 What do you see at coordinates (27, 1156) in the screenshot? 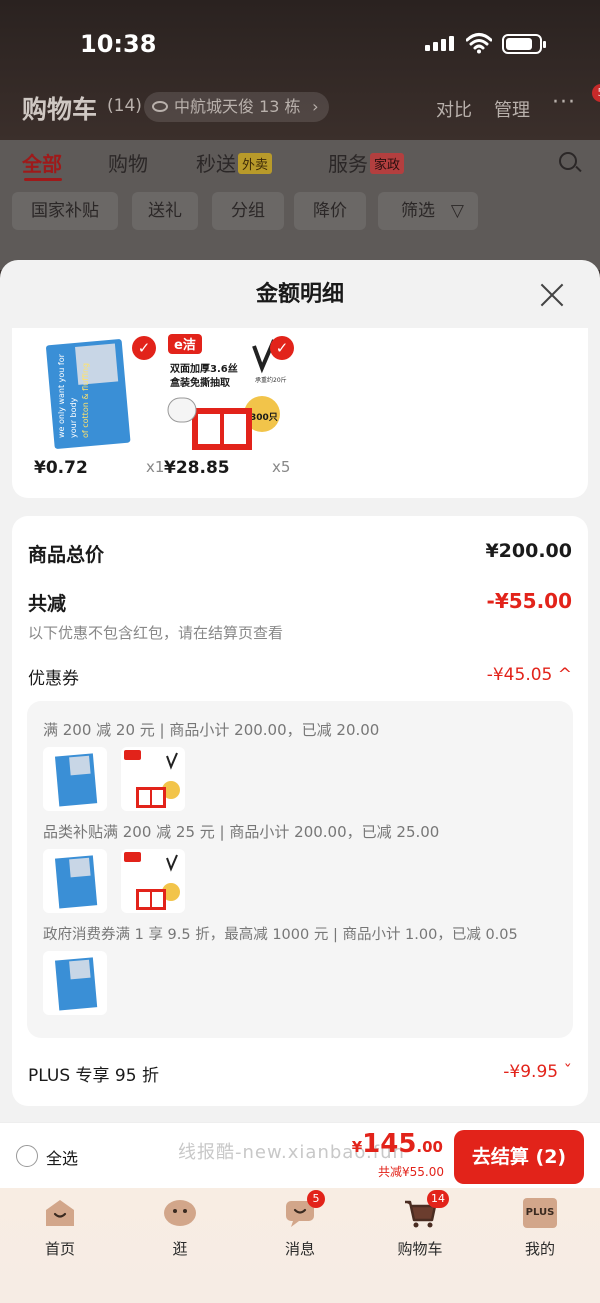
I see `select-all-radio` at bounding box center [27, 1156].